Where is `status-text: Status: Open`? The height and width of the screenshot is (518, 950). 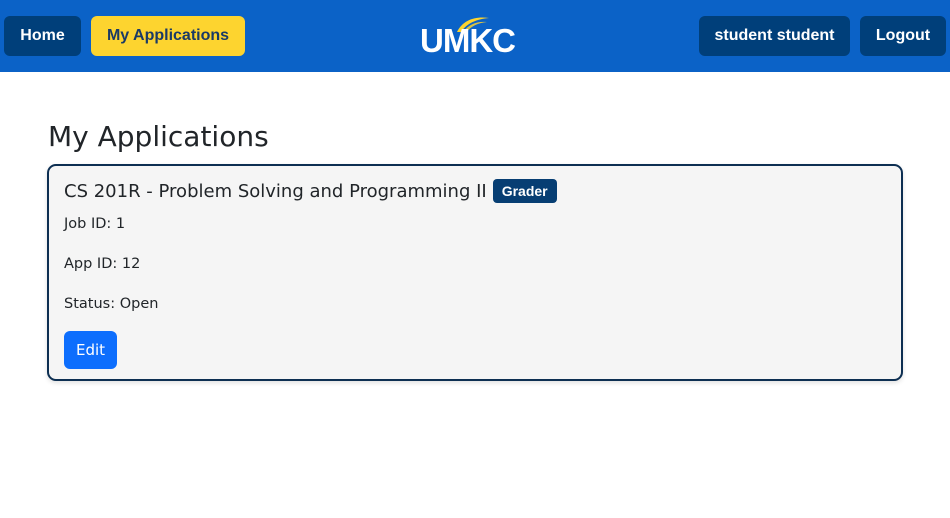 status-text: Status: Open is located at coordinates (111, 304).